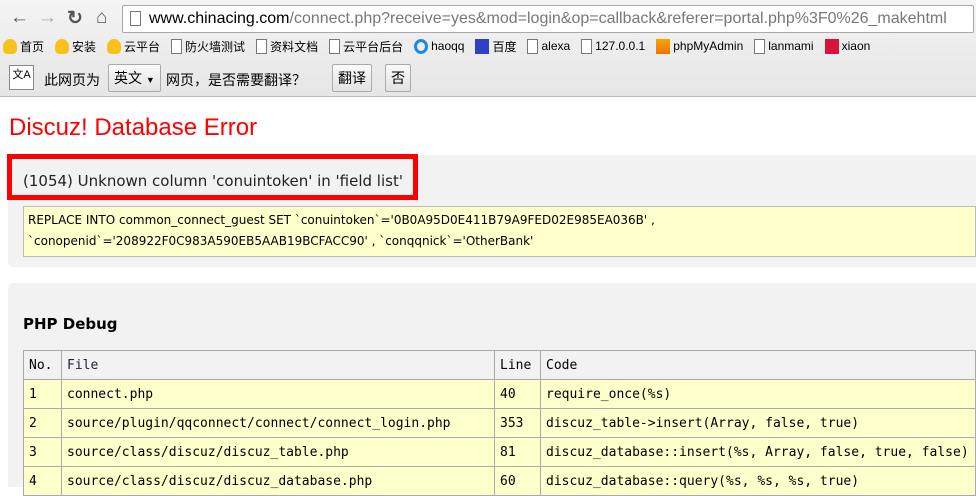 This screenshot has width=976, height=496. Describe the element at coordinates (84, 46) in the screenshot. I see `bookmark-label: 安装` at that location.